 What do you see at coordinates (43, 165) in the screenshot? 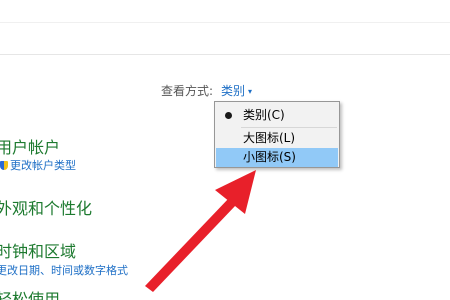
I see `link-label: 更改帐户类型` at bounding box center [43, 165].